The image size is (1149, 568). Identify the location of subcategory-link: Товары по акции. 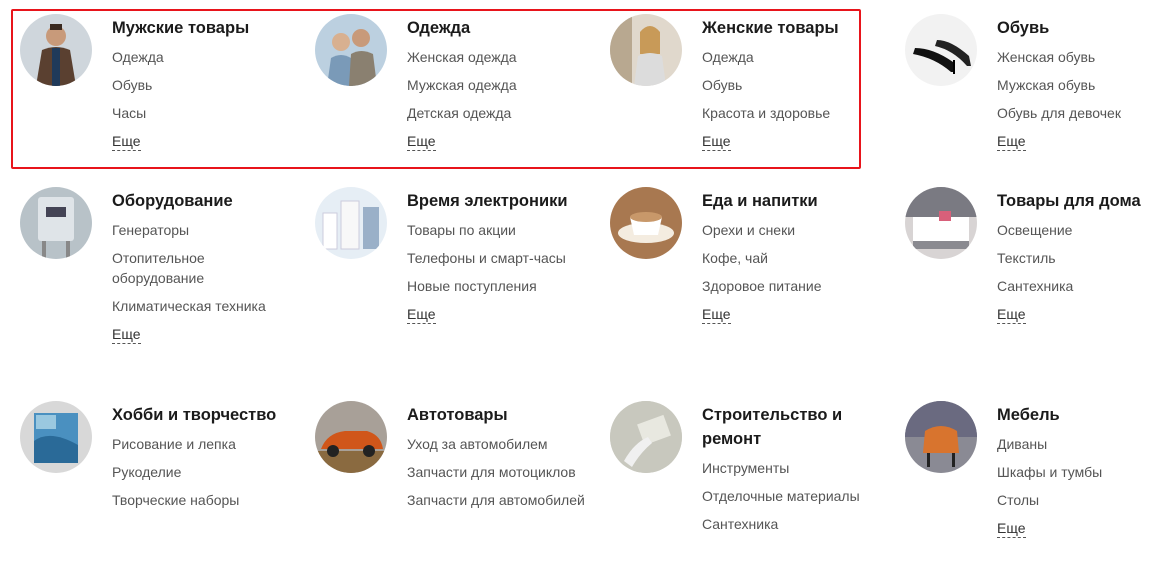
(461, 230).